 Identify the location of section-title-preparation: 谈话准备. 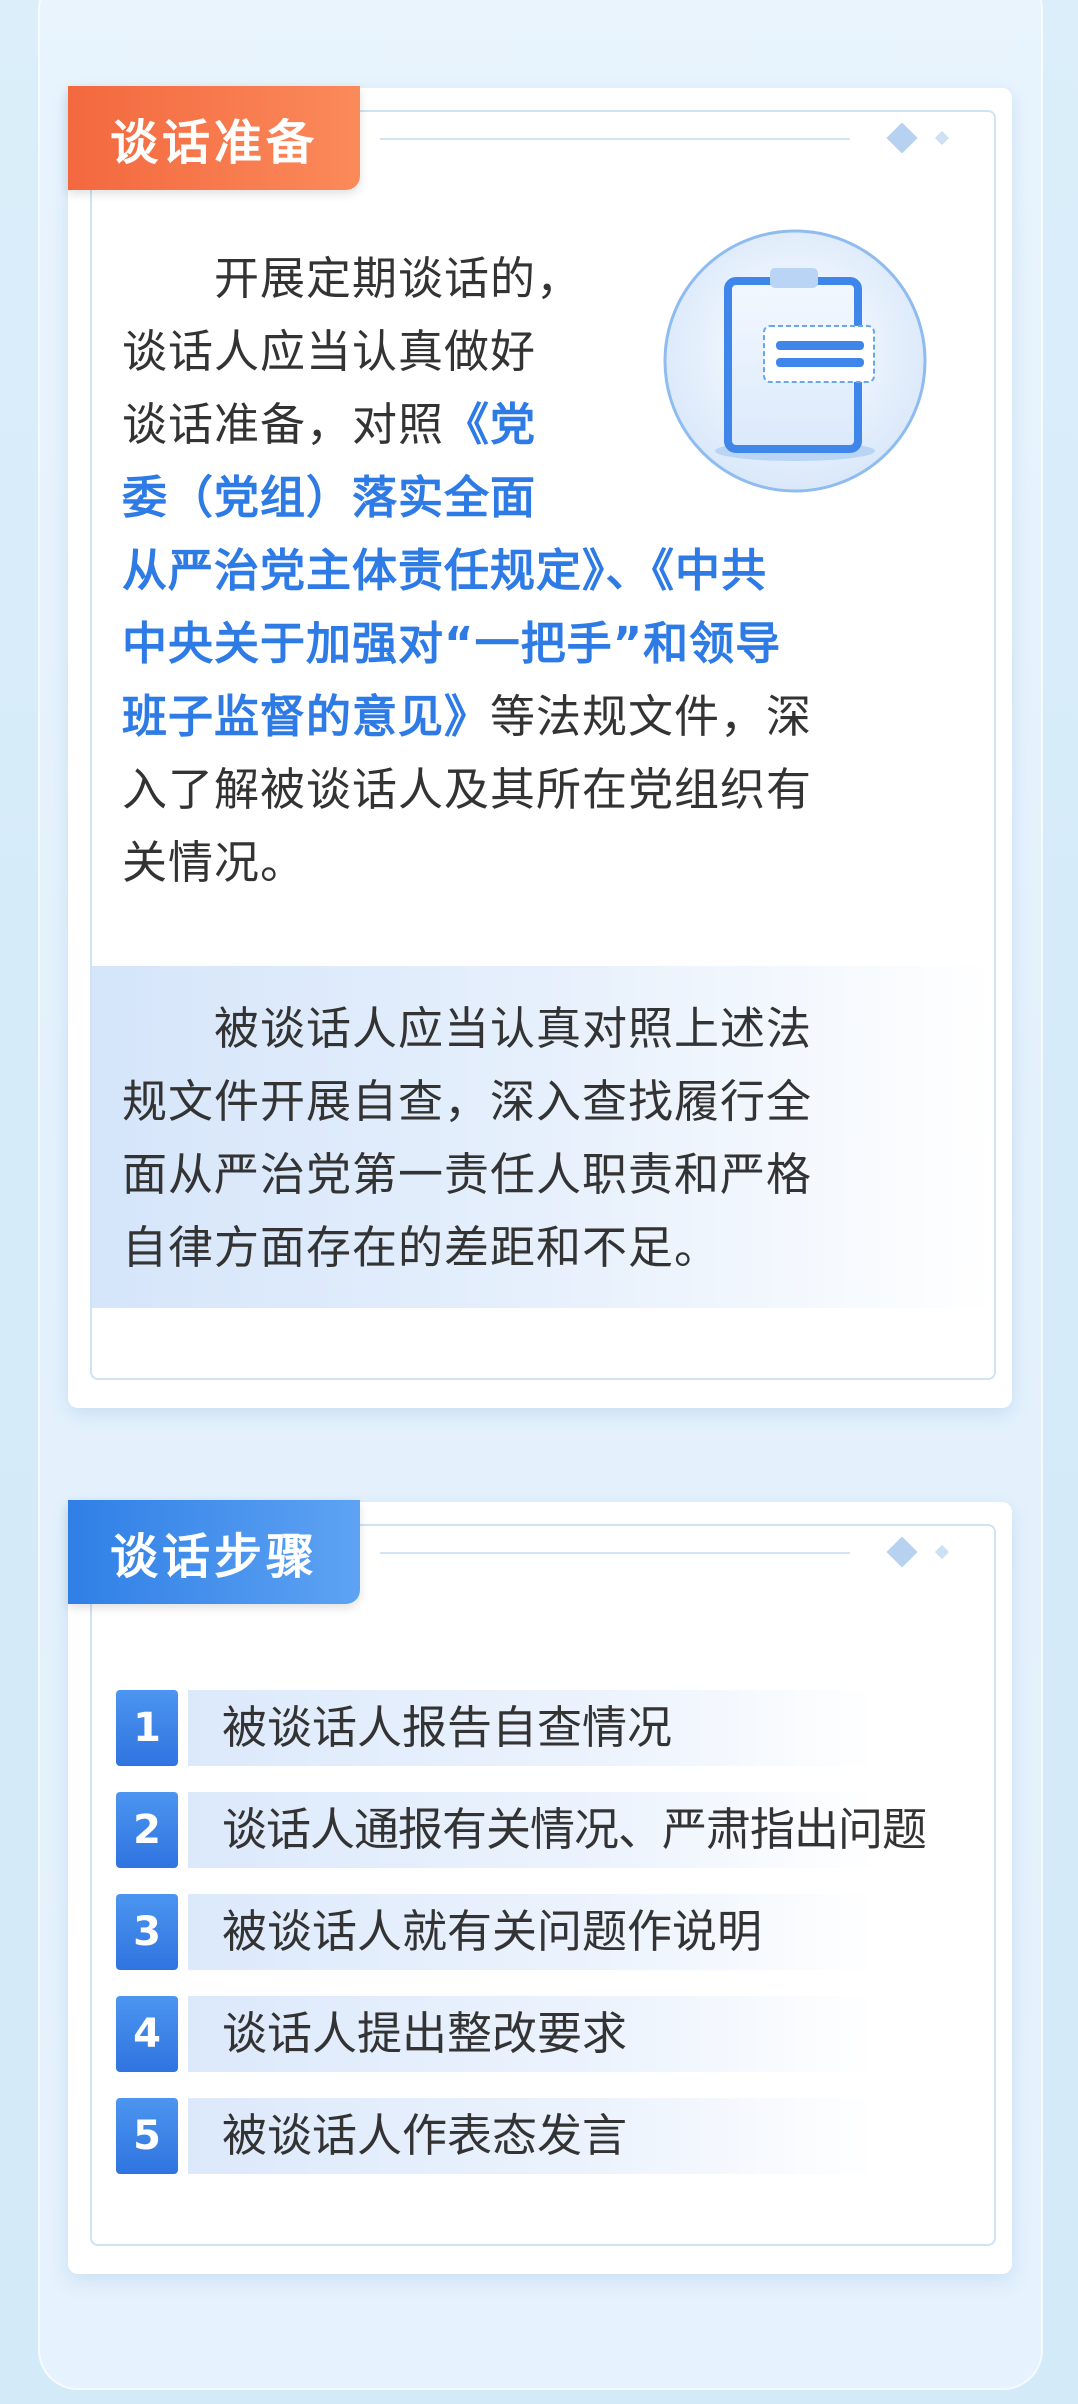
(214, 138).